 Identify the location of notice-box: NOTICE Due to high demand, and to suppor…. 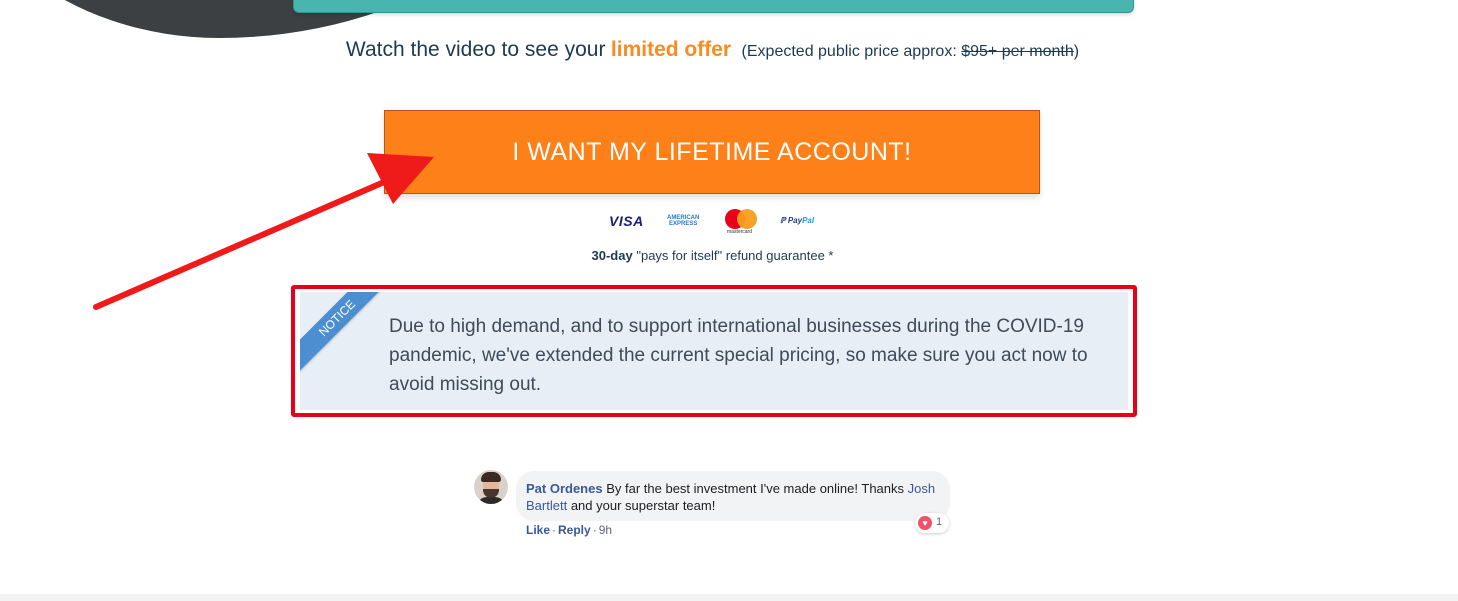
(714, 351).